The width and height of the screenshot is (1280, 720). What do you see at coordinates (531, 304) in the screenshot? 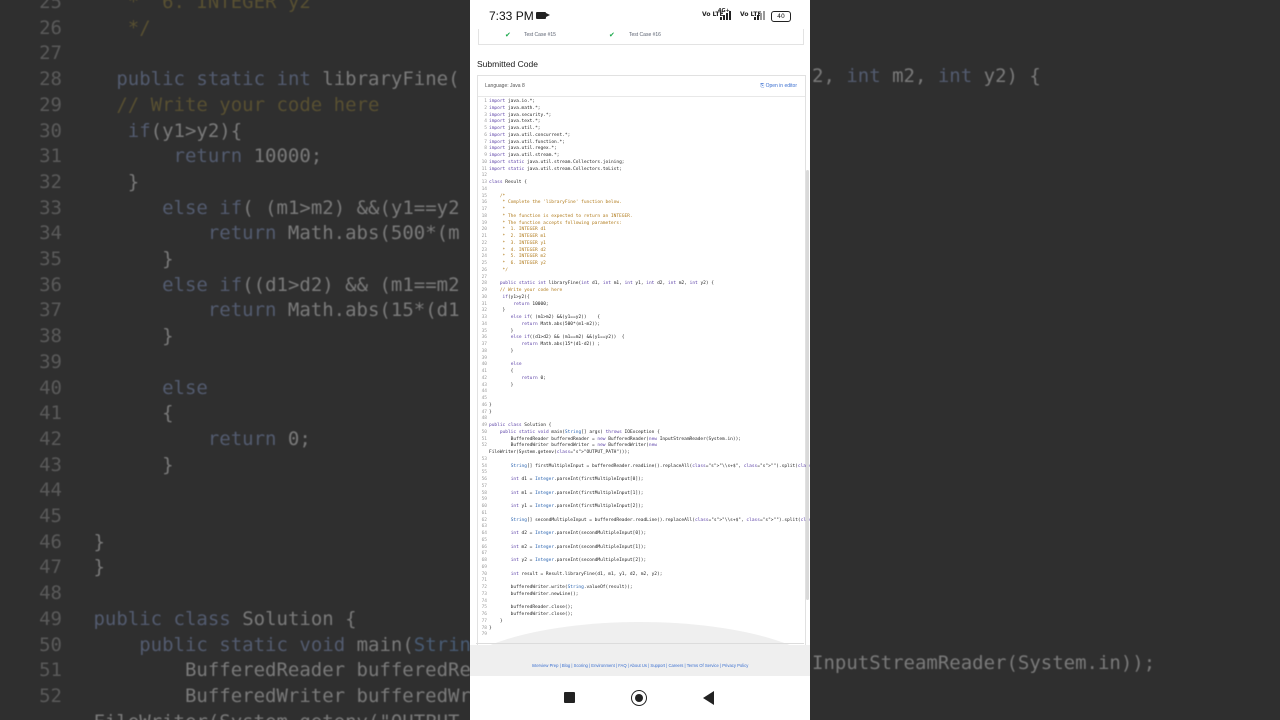
I see `code-text: return 10000;` at bounding box center [531, 304].